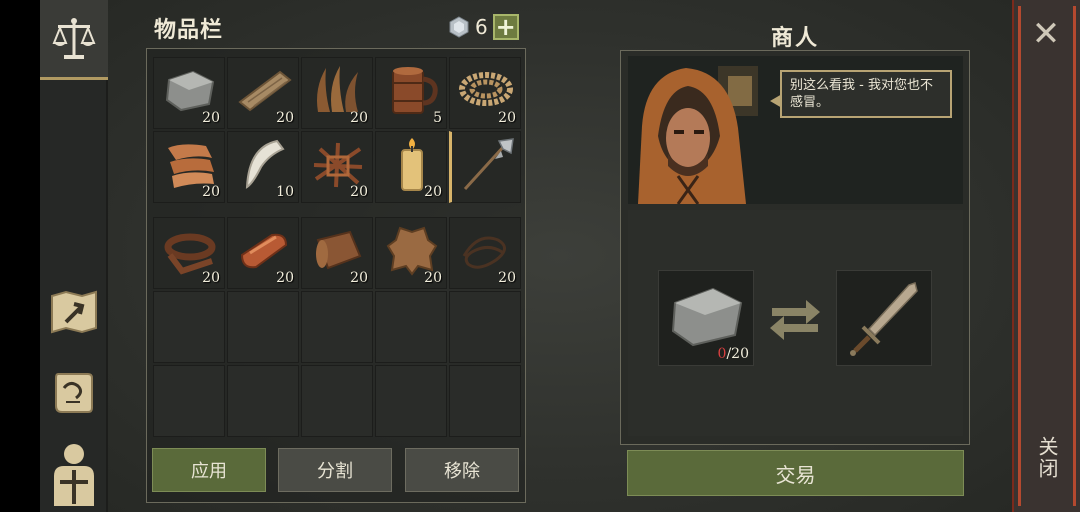  I want to click on trade-quantity: 0/20, so click(733, 354).